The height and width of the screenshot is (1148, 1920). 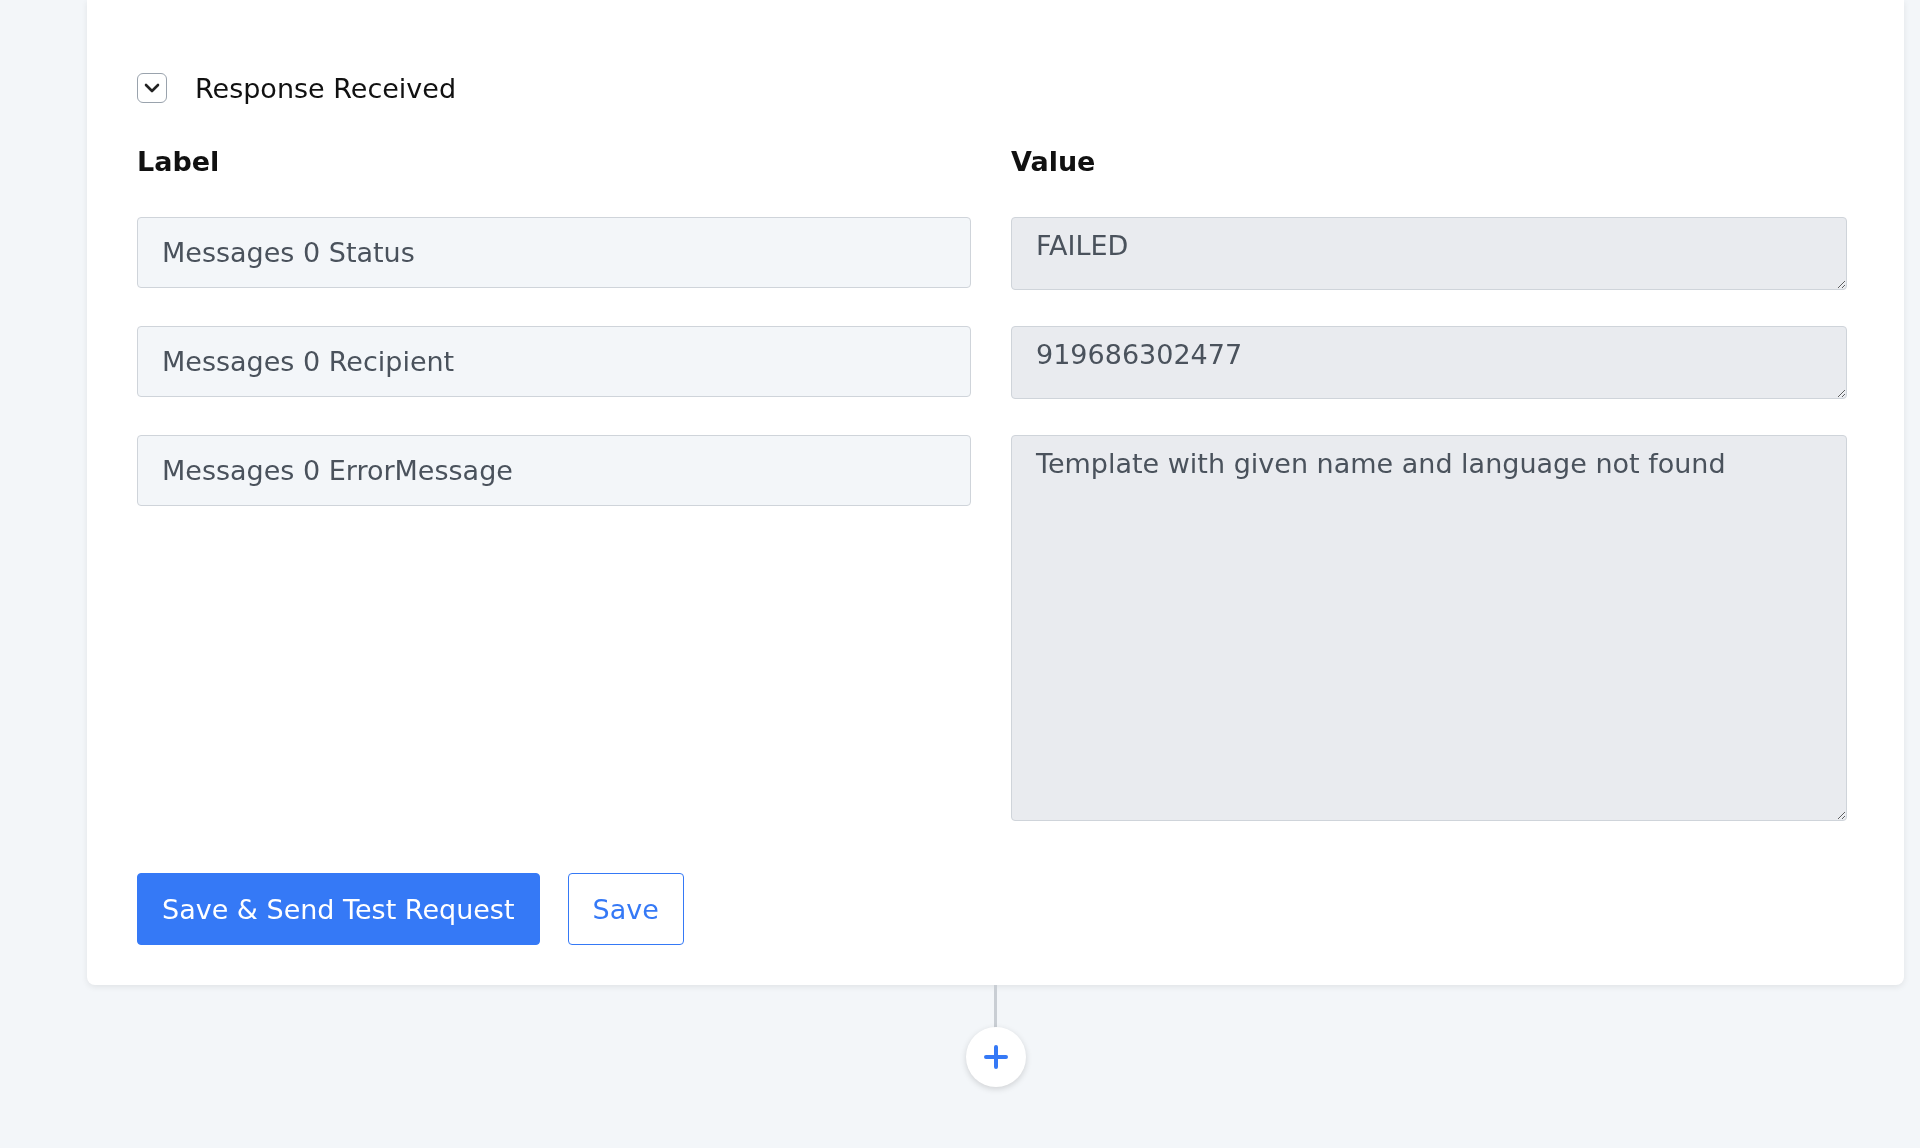 I want to click on collapse-toggle, so click(x=152, y=88).